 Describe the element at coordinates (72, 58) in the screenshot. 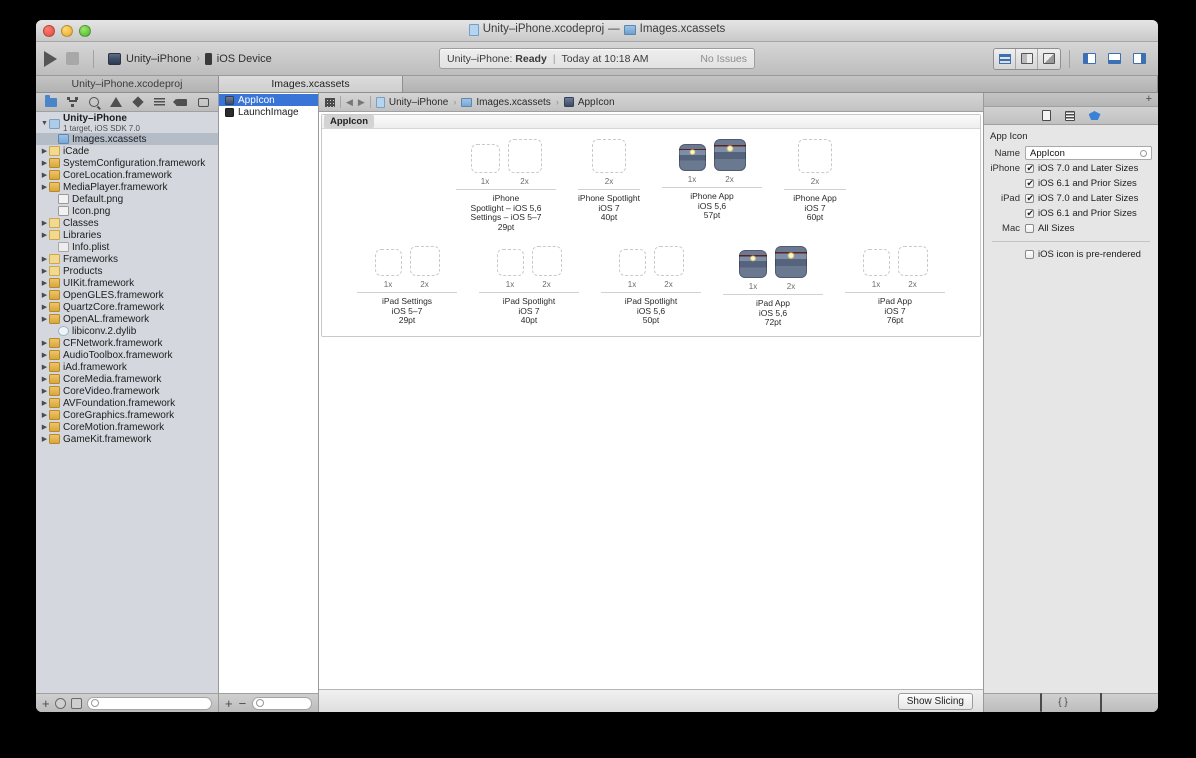

I see `stop-button` at that location.